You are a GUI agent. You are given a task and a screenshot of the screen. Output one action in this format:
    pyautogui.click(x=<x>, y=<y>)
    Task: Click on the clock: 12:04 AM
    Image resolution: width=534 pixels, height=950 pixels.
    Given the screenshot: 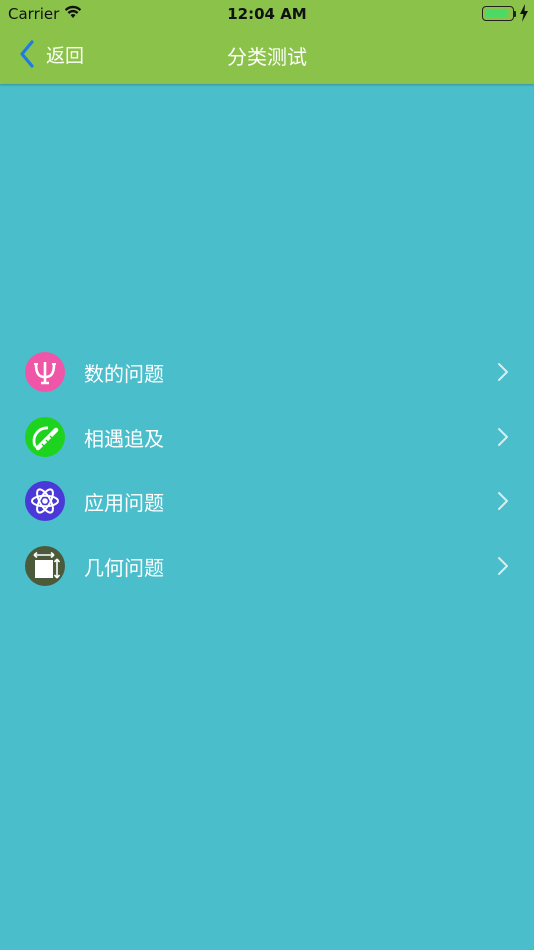 What is the action you would take?
    pyautogui.click(x=267, y=14)
    